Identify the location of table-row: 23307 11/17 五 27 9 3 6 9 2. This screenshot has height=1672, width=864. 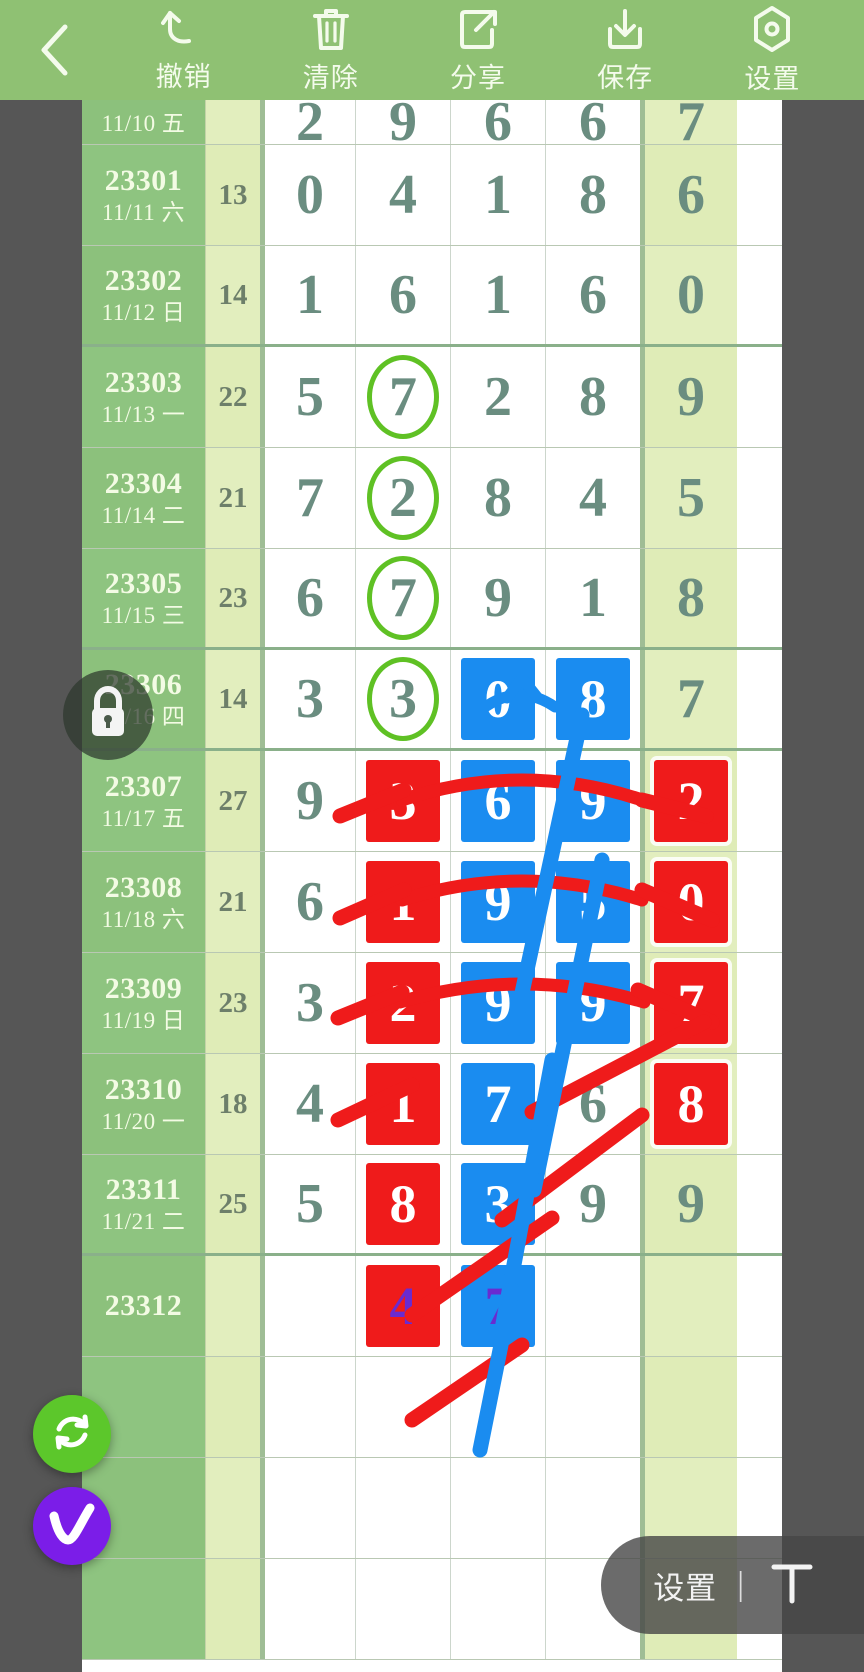
(432, 801).